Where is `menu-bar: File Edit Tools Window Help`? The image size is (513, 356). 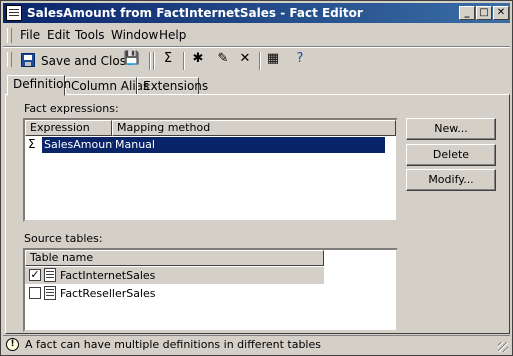 menu-bar: File Edit Tools Window Help is located at coordinates (256, 35).